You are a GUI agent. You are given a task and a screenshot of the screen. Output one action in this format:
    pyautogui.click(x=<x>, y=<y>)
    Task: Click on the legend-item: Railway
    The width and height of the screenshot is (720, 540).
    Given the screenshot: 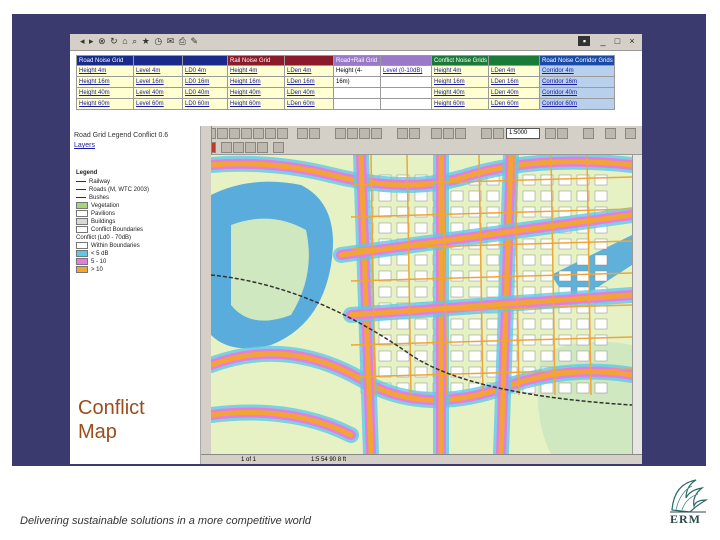 What is the action you would take?
    pyautogui.click(x=112, y=182)
    